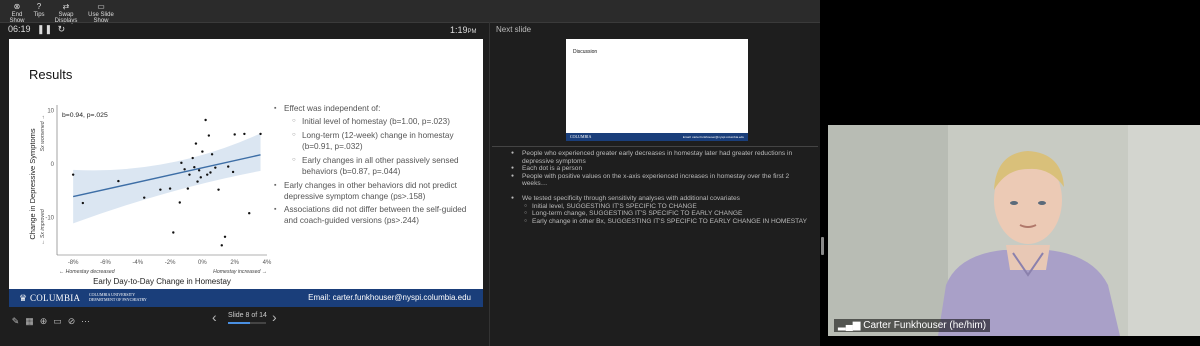 The width and height of the screenshot is (1200, 346). Describe the element at coordinates (912, 325) in the screenshot. I see `participant-name-tag: ▂▄▆ Carter Funkhouser (he/him)` at that location.